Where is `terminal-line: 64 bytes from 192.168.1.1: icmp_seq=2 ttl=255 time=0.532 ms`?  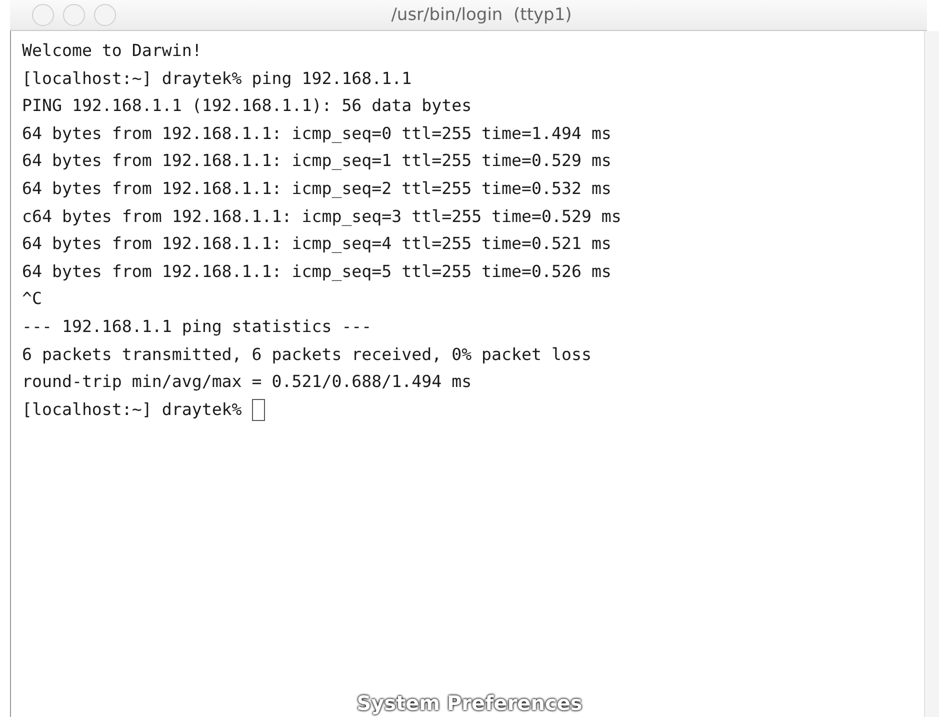
terminal-line: 64 bytes from 192.168.1.1: icmp_seq=2 ttl=255 time=0.532 ms is located at coordinates (317, 189).